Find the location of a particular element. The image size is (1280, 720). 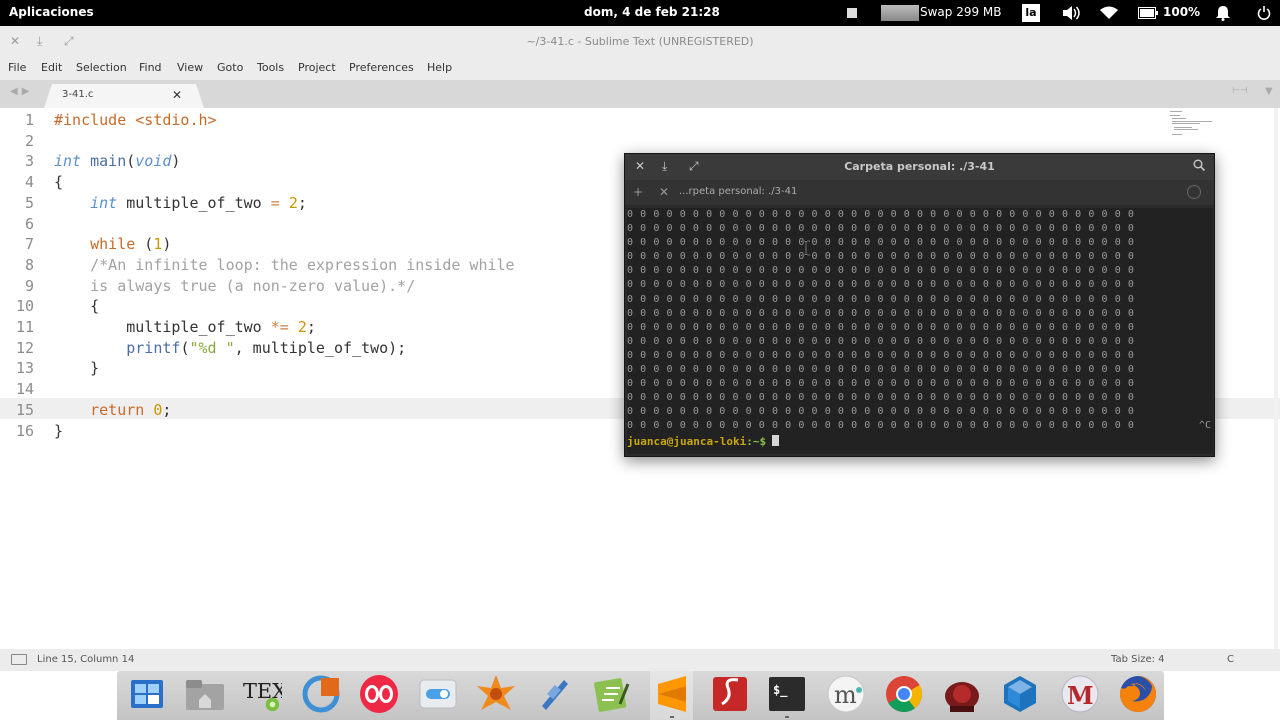

clock: dom, 4 de feb 21:28 is located at coordinates (652, 12).